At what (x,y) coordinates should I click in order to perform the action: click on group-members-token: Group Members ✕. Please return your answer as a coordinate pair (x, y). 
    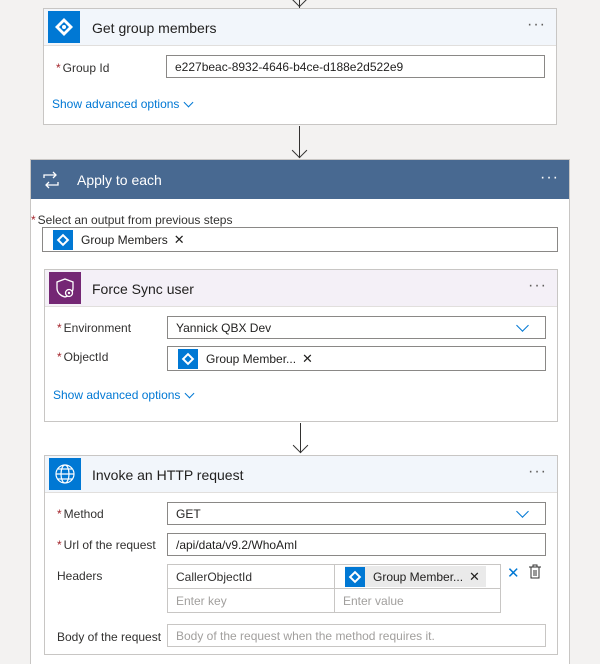
    Looking at the image, I should click on (122, 239).